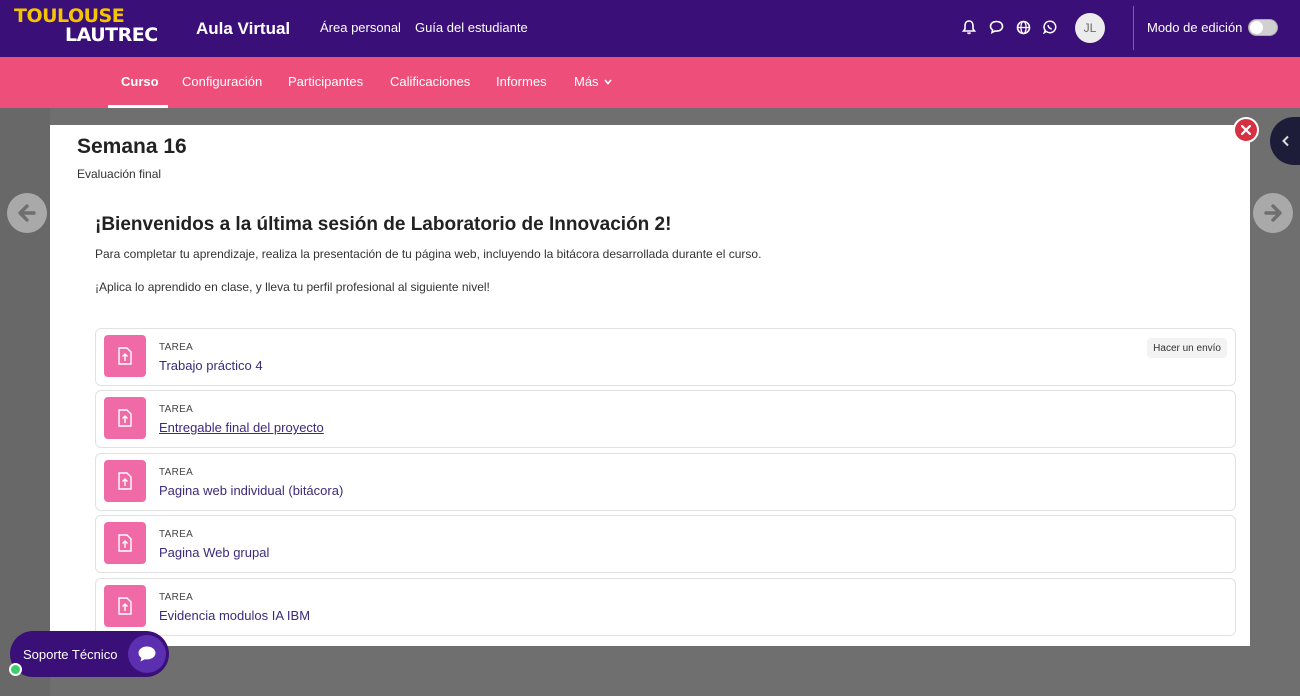 The width and height of the screenshot is (1300, 696). Describe the element at coordinates (969, 27) in the screenshot. I see `bell-icon` at that location.